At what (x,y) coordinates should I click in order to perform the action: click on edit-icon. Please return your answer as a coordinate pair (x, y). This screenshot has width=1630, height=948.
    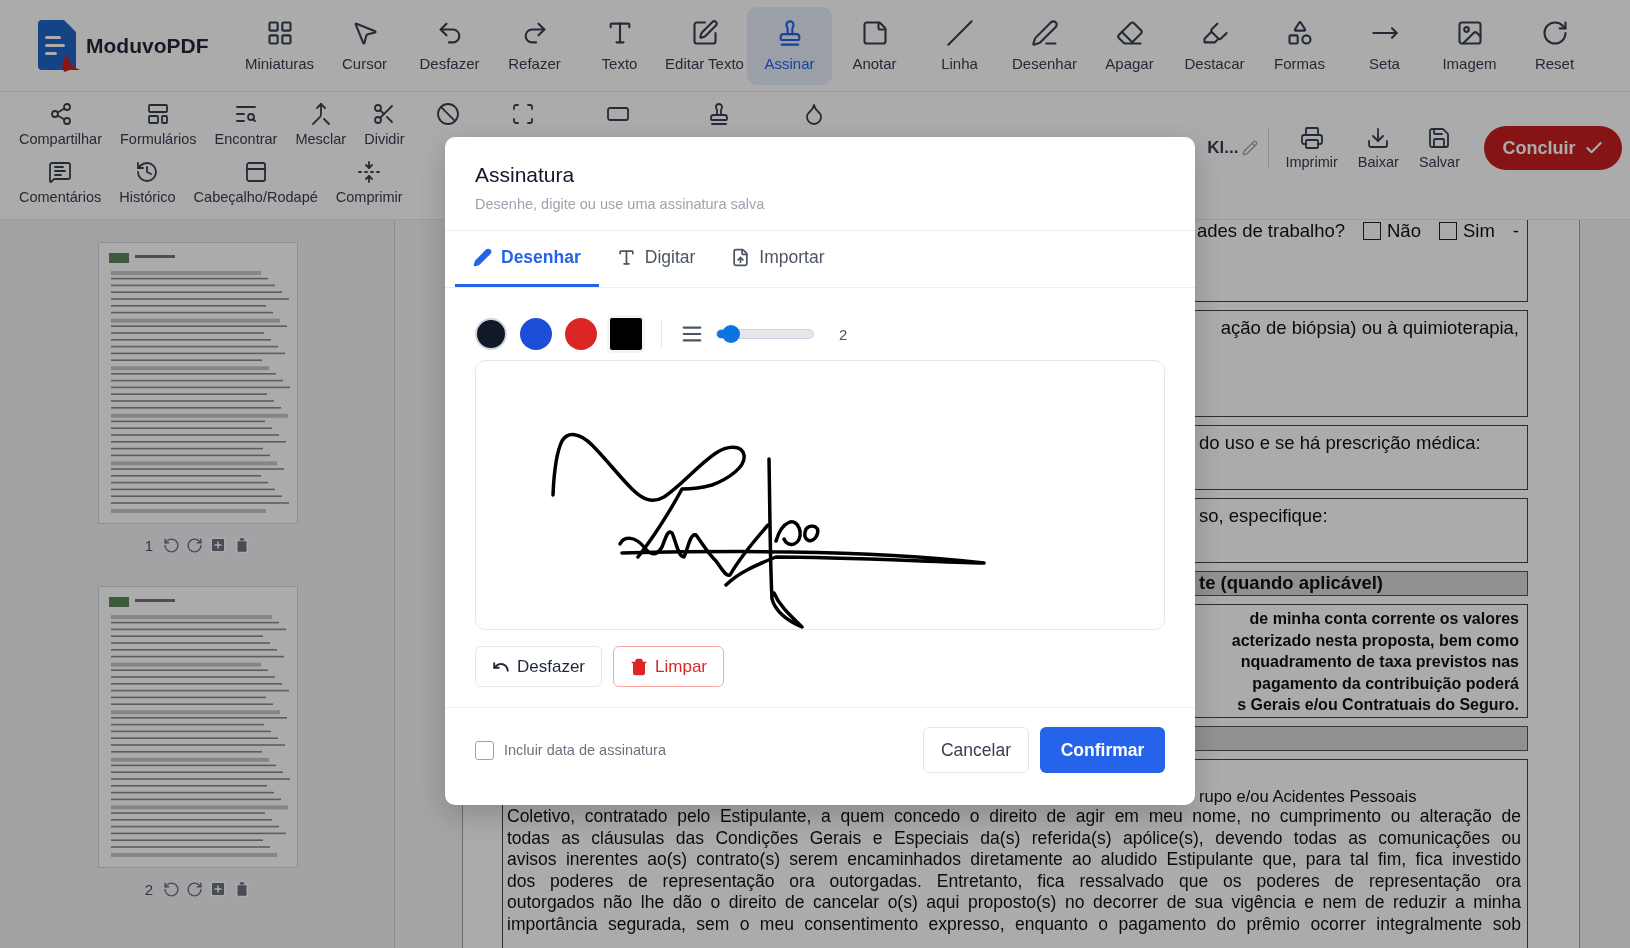
    Looking at the image, I should click on (704, 33).